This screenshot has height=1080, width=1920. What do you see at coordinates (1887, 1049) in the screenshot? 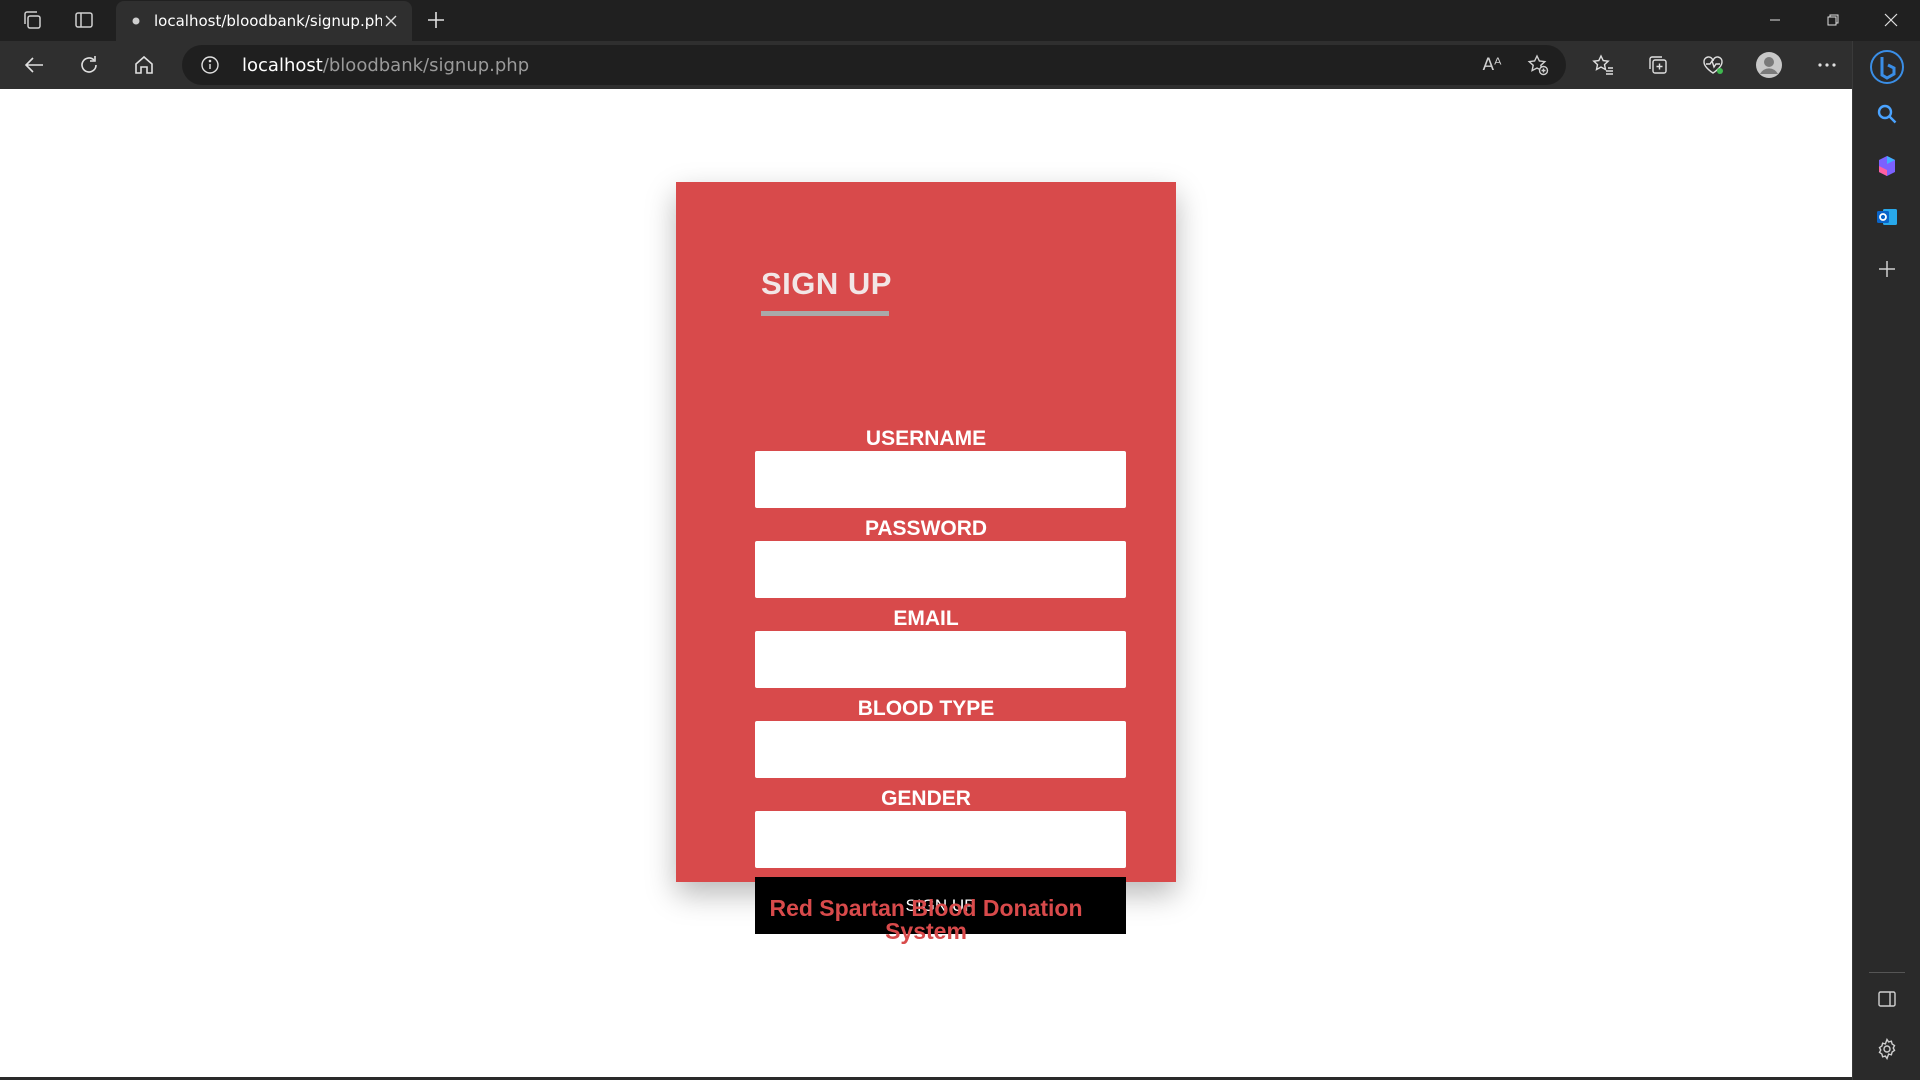
I see `settings-icon` at bounding box center [1887, 1049].